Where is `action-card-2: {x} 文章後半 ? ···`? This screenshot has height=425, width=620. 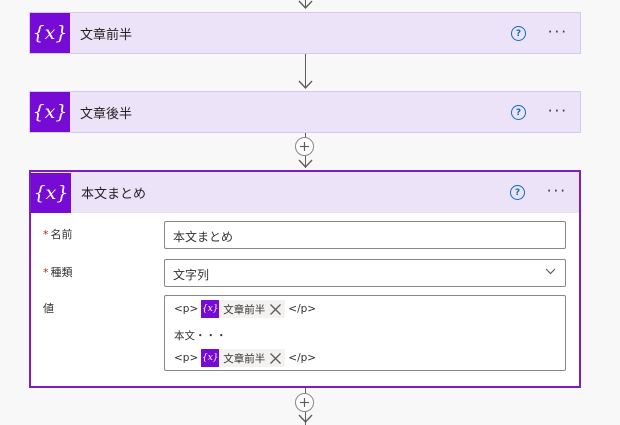 action-card-2: {x} 文章後半 ? ··· is located at coordinates (305, 112).